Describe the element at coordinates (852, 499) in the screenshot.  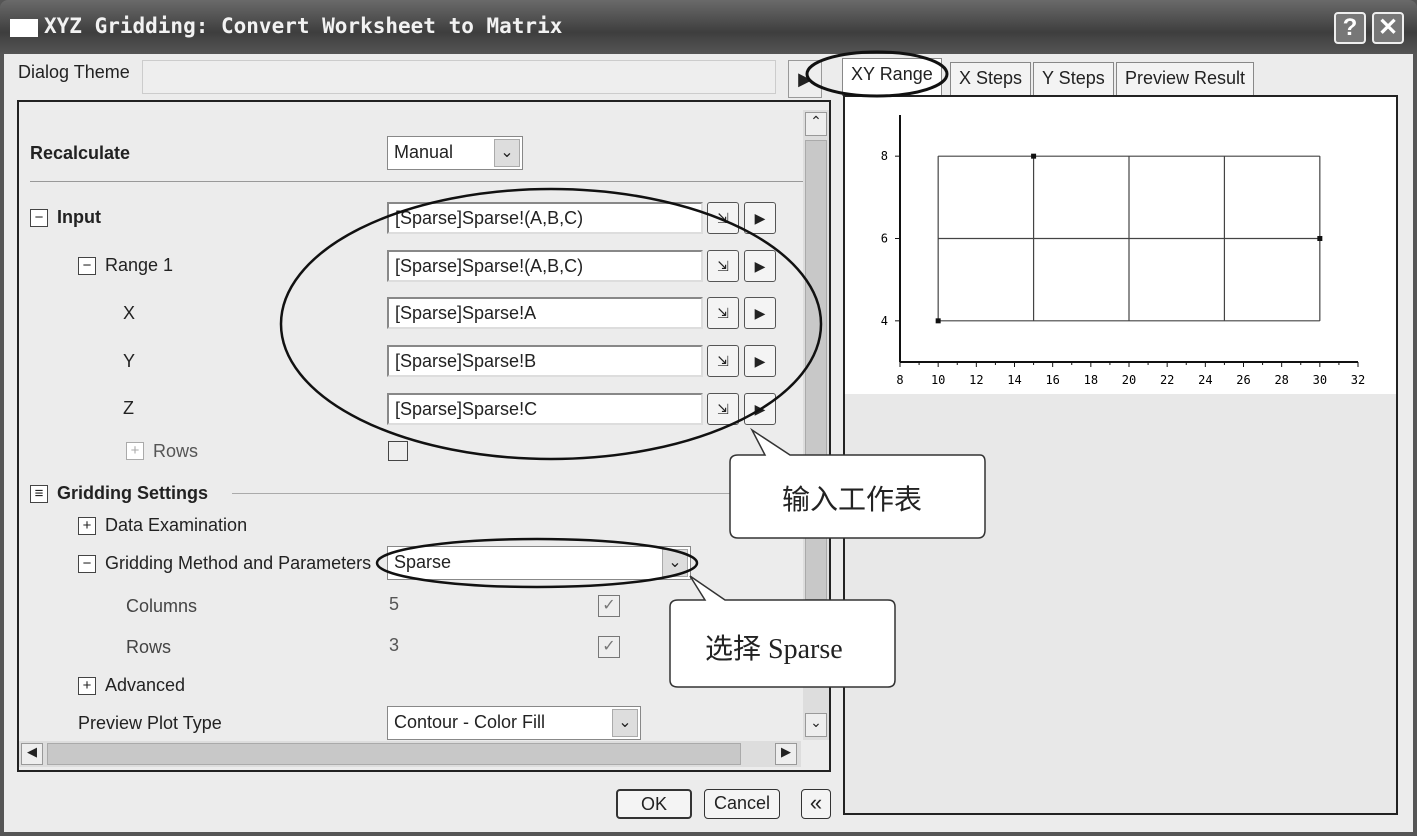
I see `input-callout-text: 输入工作表` at that location.